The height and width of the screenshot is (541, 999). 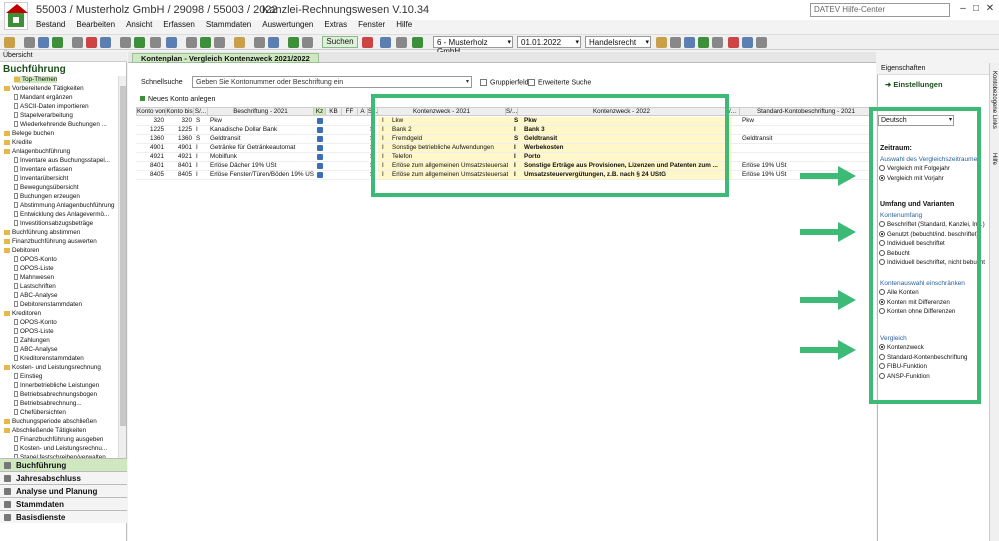 I want to click on tree-item: ASCII-Daten importieren, so click(x=51, y=106).